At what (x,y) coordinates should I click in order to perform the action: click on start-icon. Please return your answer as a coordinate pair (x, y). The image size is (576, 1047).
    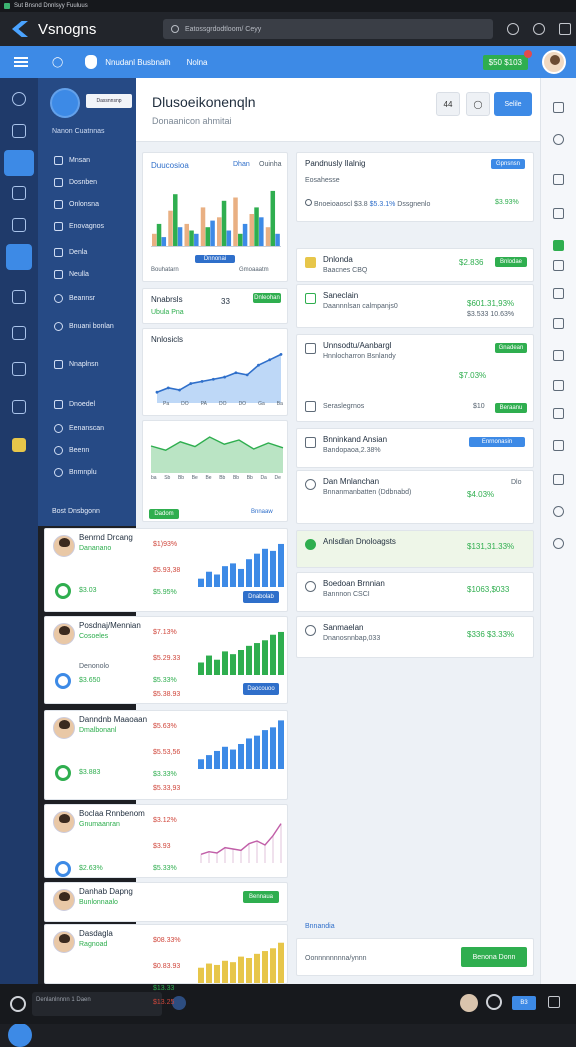
    Looking at the image, I should click on (18, 1004).